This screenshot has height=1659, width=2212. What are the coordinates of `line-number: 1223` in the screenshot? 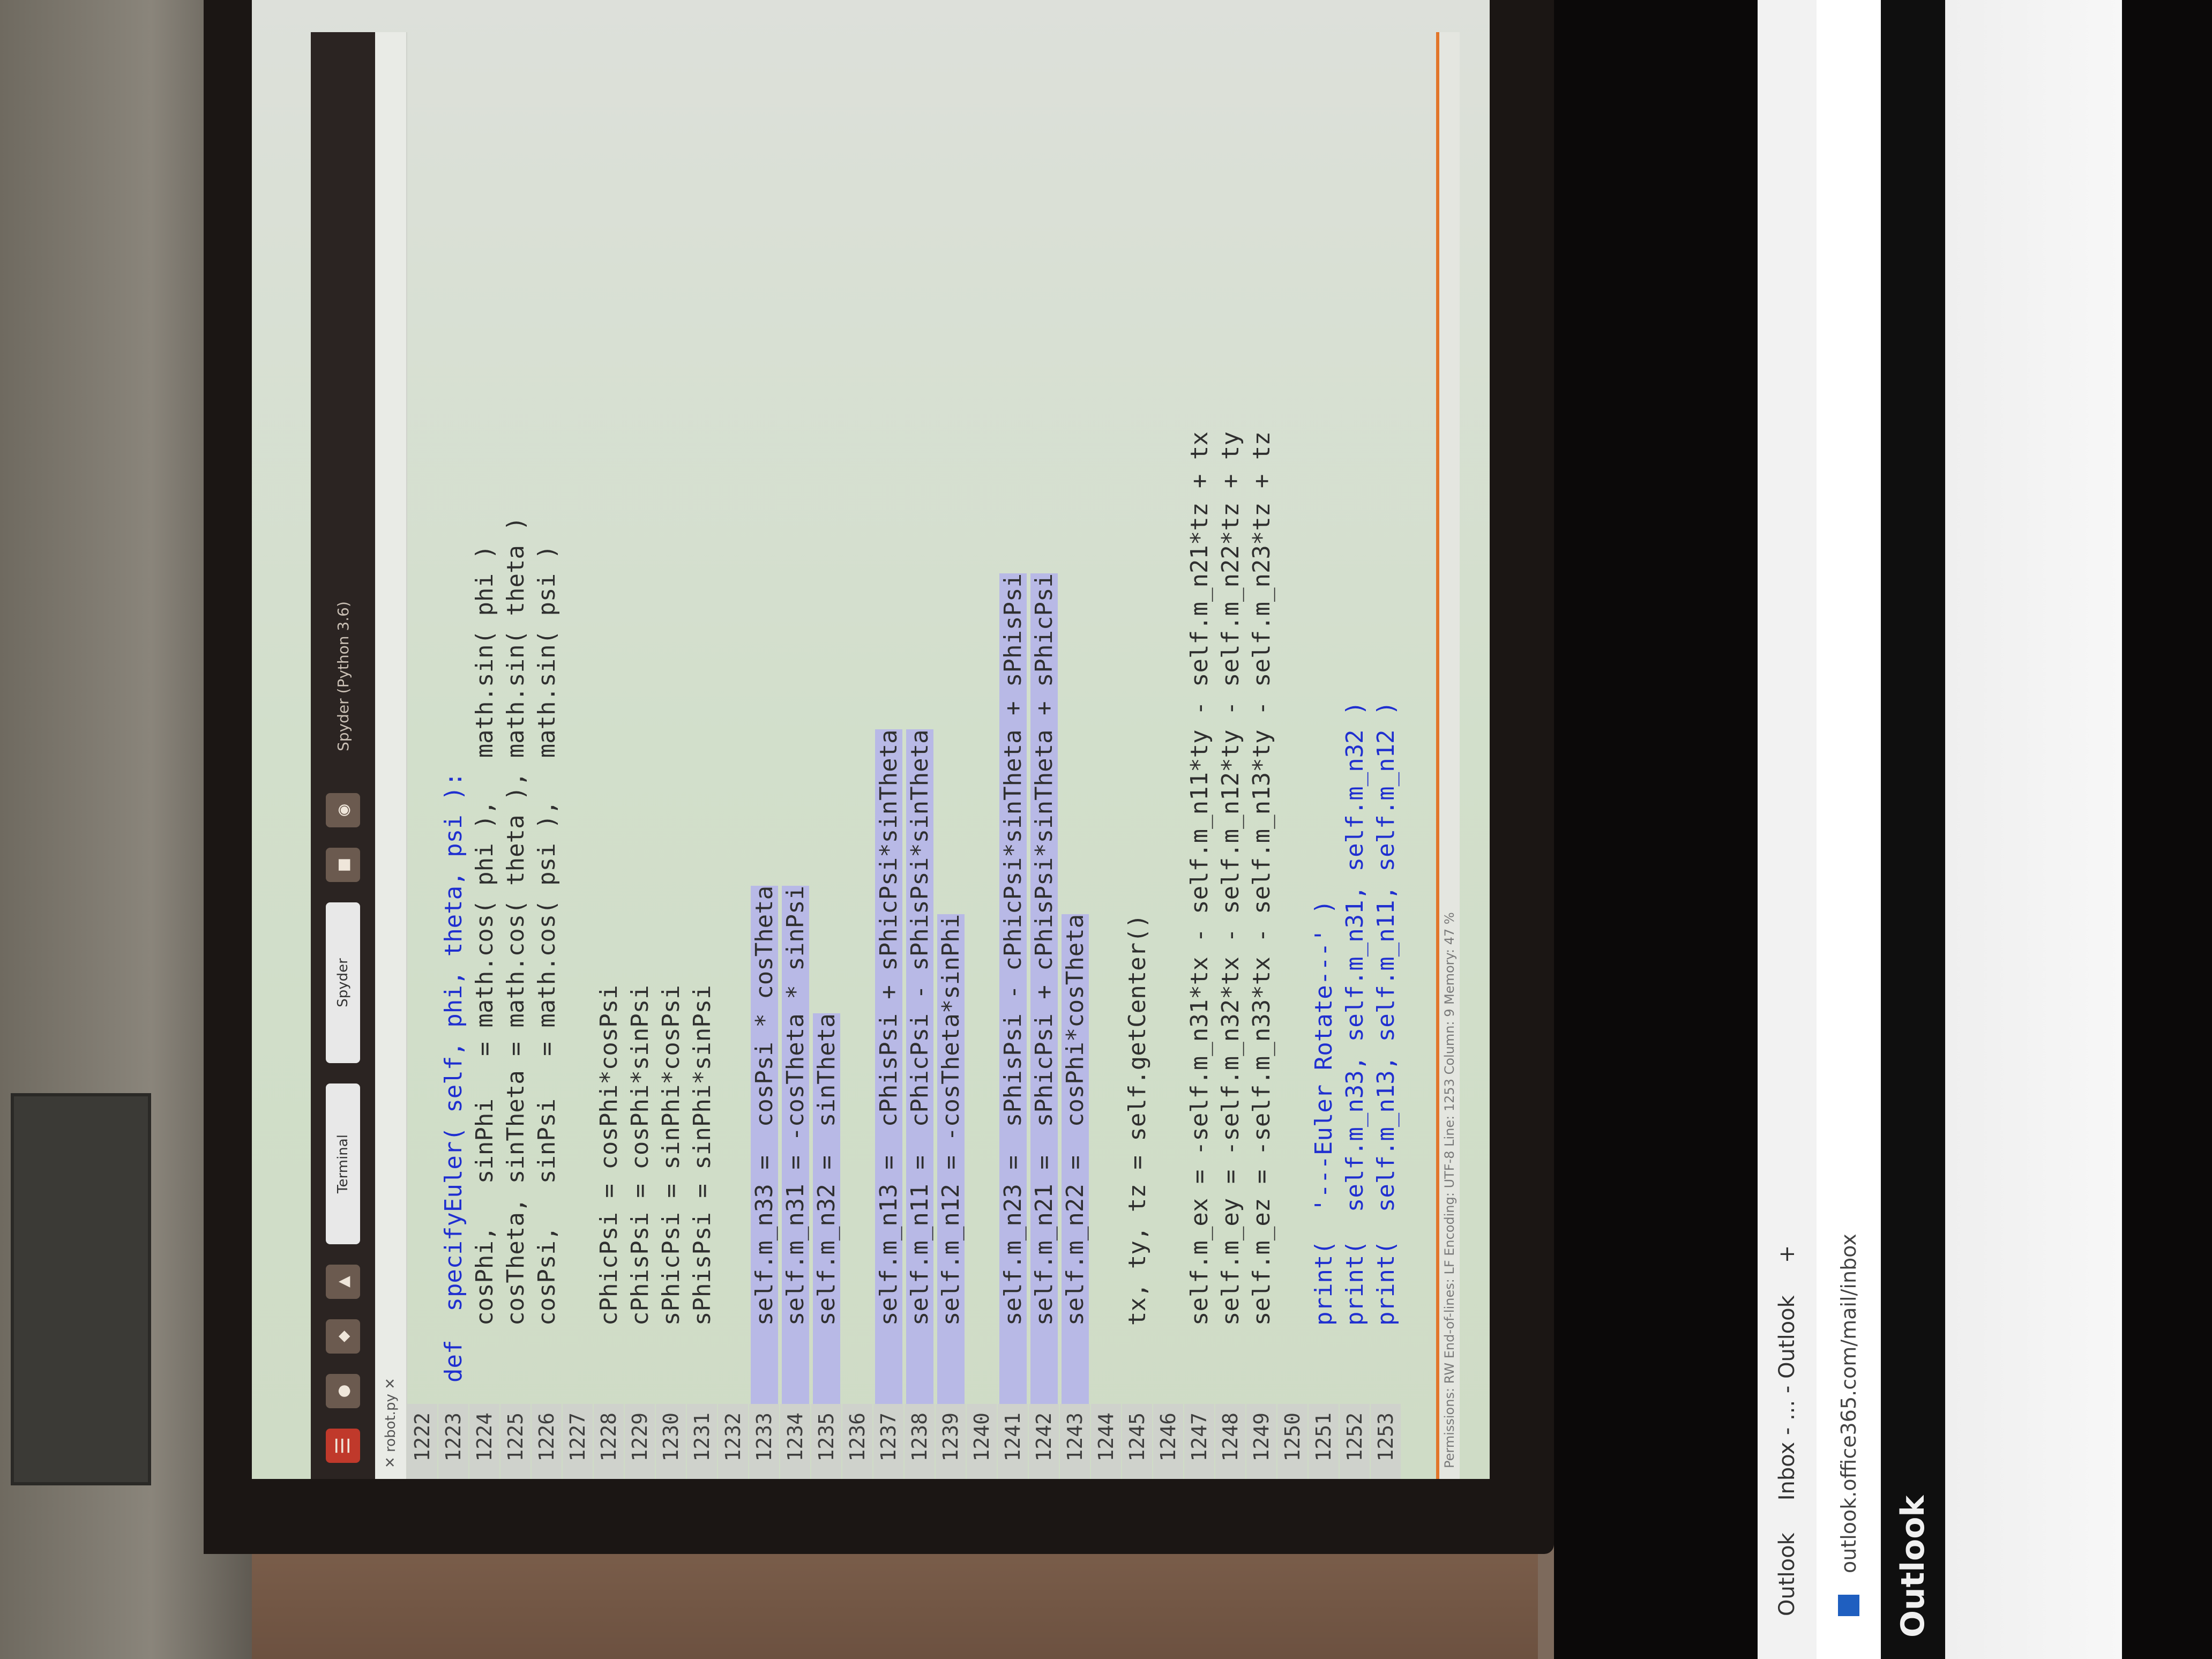 It's located at (453, 1441).